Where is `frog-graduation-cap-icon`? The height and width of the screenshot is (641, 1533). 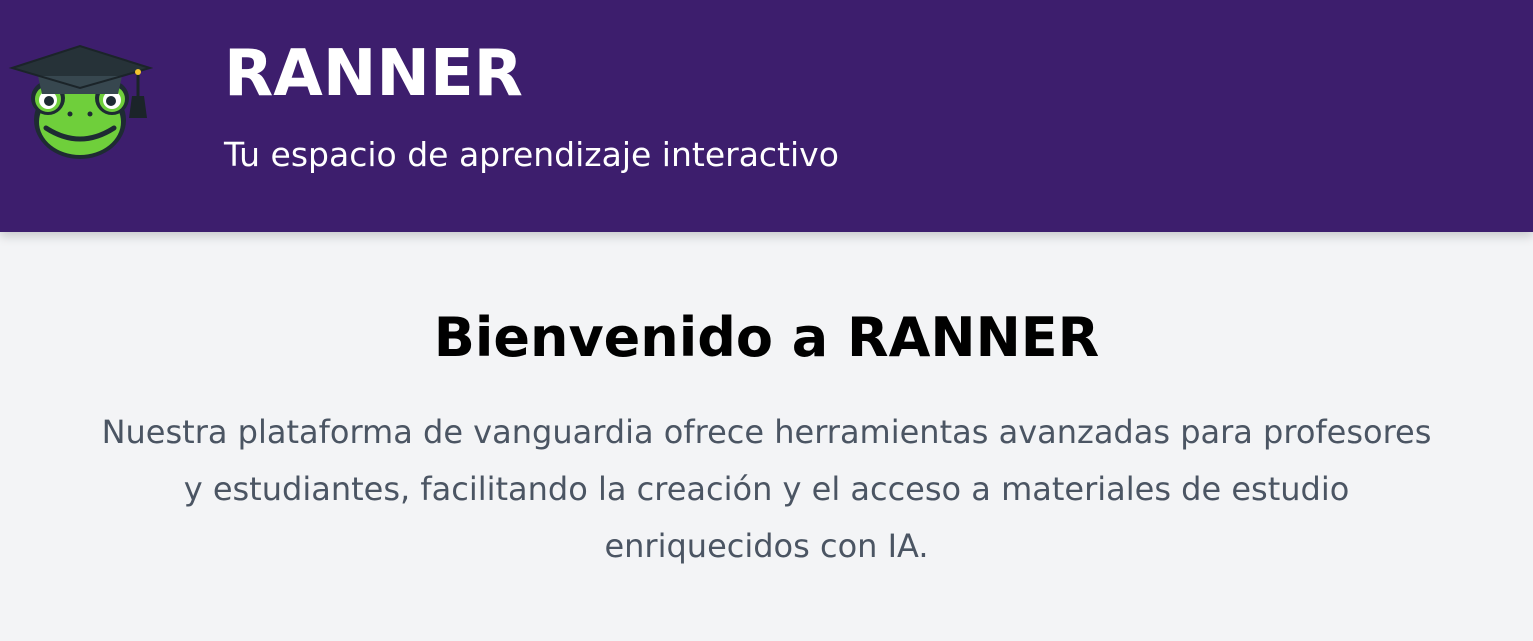
frog-graduation-cap-icon is located at coordinates (81, 103).